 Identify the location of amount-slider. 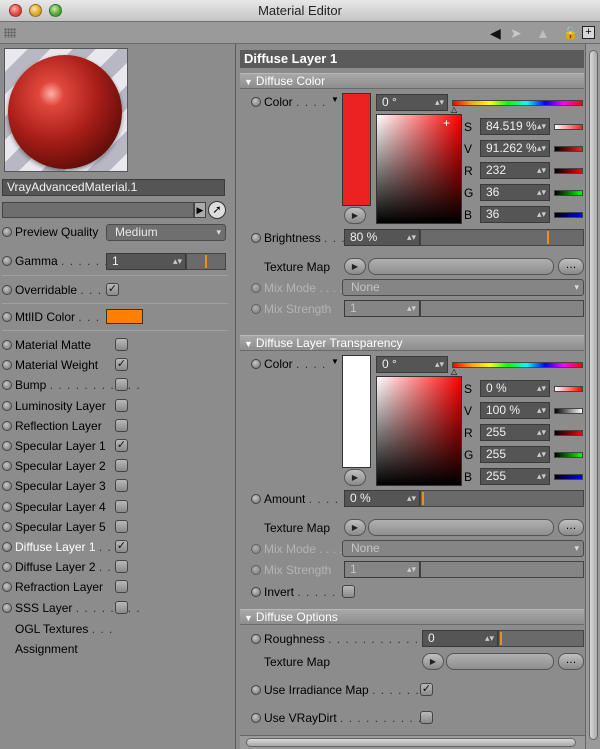
(502, 498).